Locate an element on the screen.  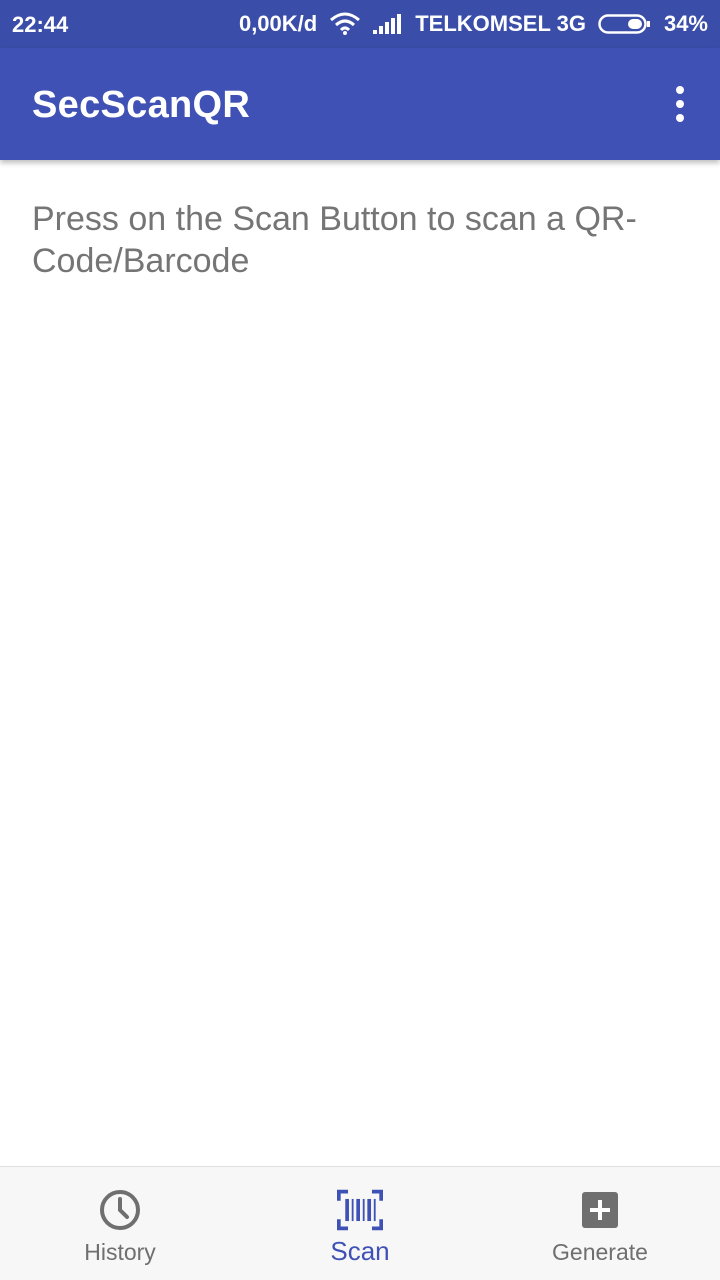
battery-percent: 34% is located at coordinates (685, 23).